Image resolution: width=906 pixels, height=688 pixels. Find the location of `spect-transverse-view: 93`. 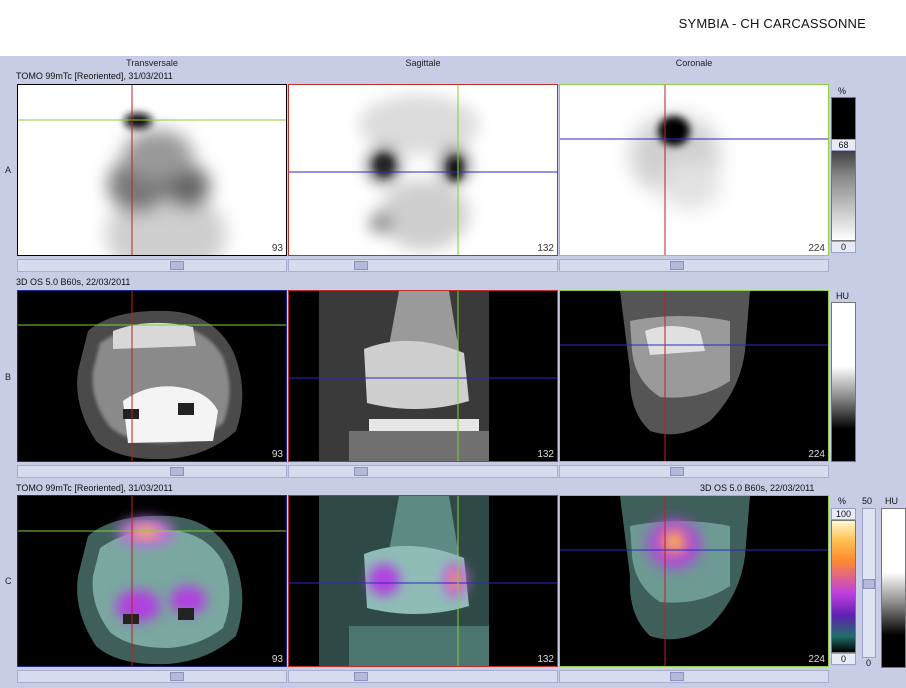

spect-transverse-view: 93 is located at coordinates (152, 170).